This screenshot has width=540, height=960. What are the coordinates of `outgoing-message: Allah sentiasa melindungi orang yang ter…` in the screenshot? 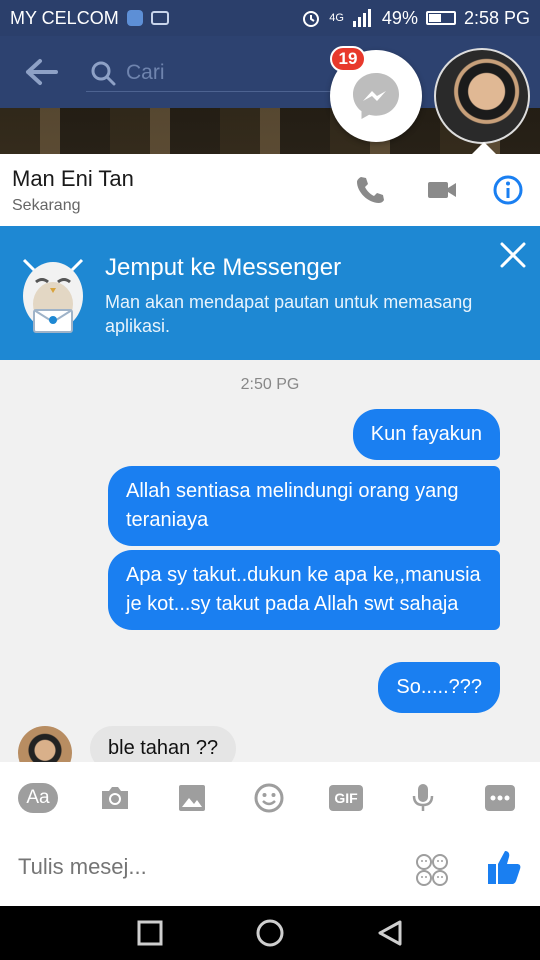 It's located at (304, 506).